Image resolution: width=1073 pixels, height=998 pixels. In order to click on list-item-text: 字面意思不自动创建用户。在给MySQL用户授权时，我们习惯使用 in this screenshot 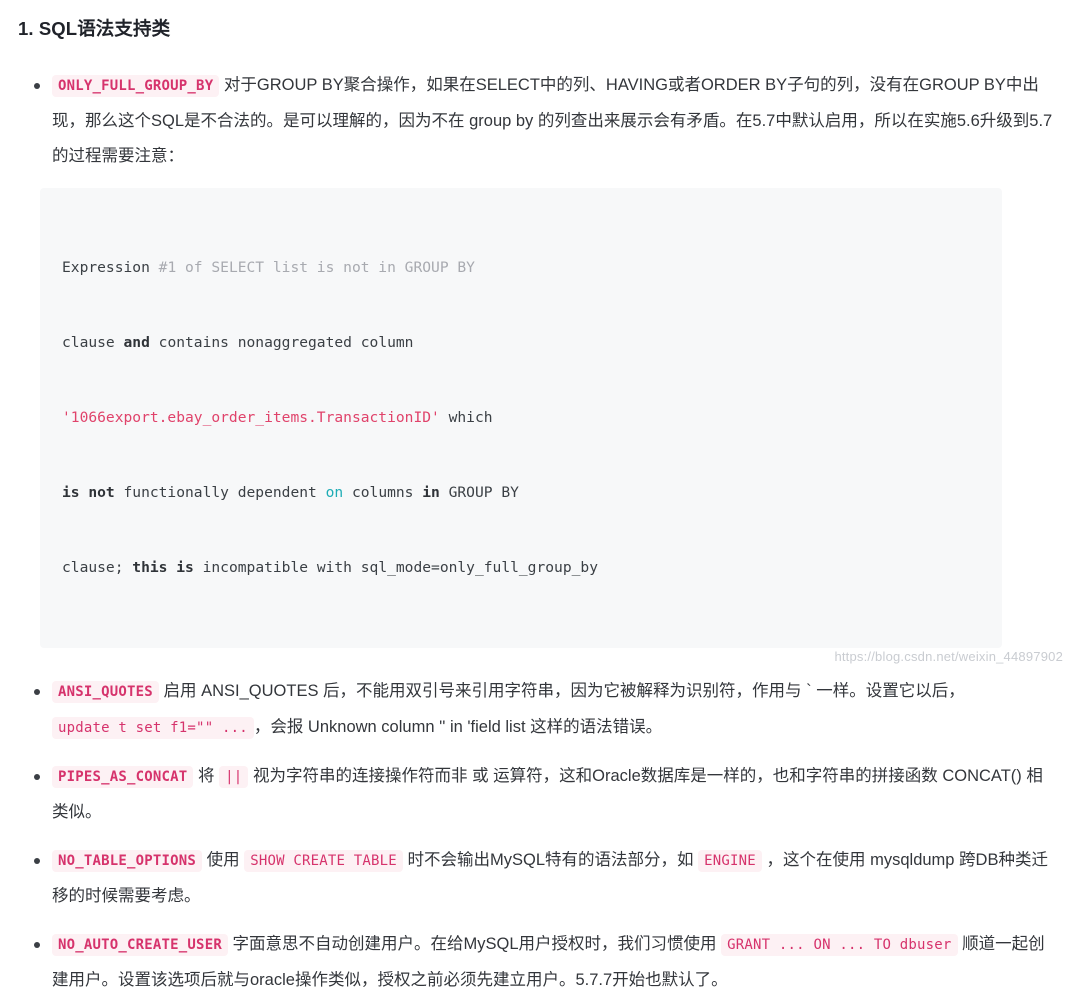, I will do `click(474, 943)`.